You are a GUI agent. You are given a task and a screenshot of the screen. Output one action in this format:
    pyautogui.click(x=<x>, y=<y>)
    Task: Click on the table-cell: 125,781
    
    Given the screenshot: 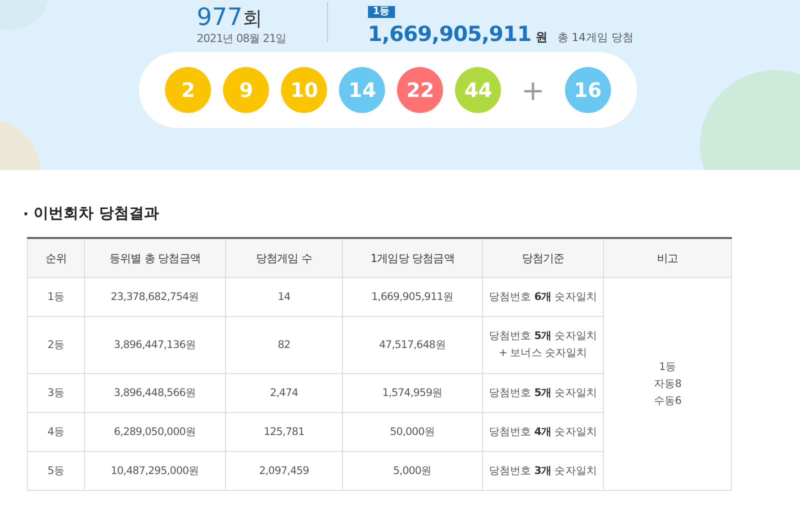 What is the action you would take?
    pyautogui.click(x=284, y=432)
    